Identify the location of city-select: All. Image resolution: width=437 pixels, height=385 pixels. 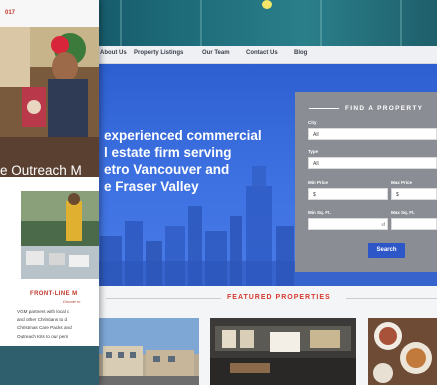
(372, 134).